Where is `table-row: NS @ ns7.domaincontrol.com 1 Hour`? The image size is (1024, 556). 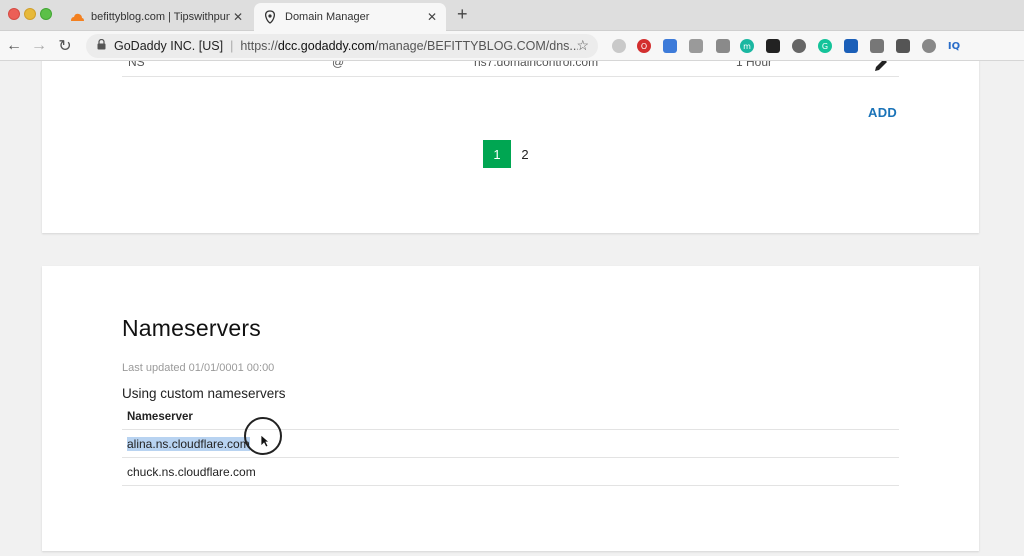
table-row: NS @ ns7.domaincontrol.com 1 Hour is located at coordinates (510, 69).